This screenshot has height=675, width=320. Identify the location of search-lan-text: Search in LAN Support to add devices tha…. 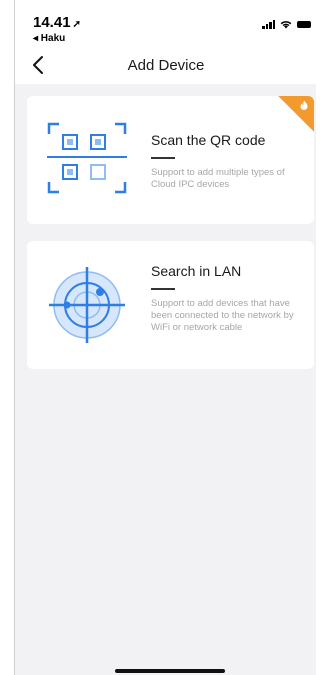
(228, 298).